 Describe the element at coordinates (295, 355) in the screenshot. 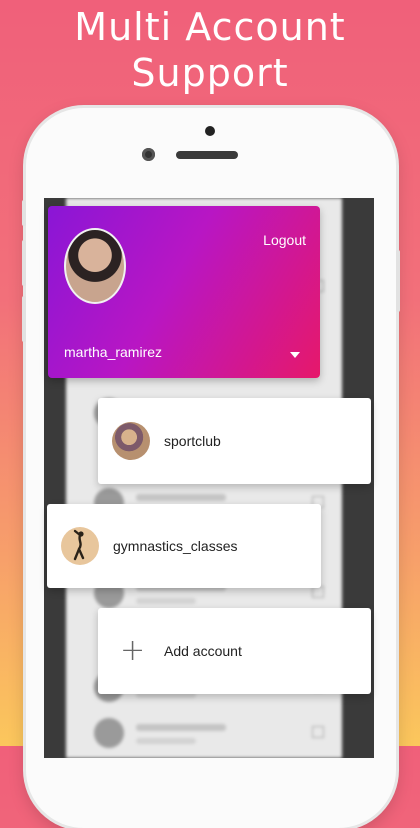

I see `chevron-down-icon` at that location.